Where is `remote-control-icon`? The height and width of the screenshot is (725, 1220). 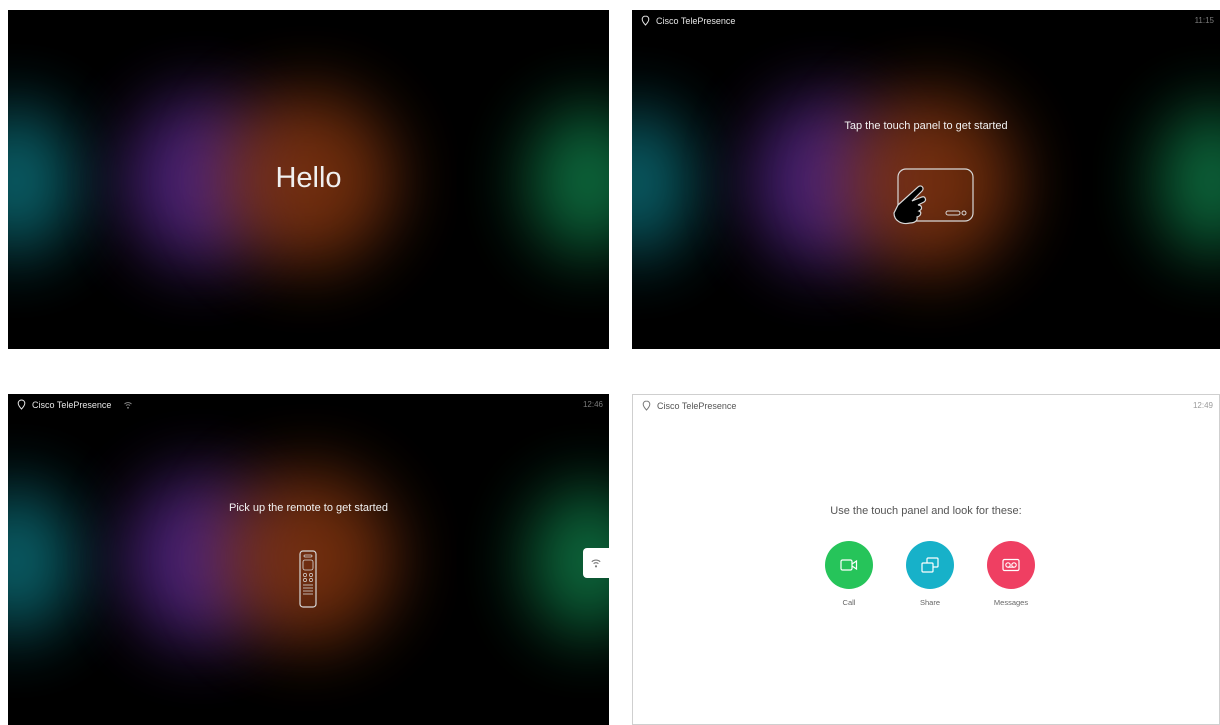
remote-control-icon is located at coordinates (308, 579).